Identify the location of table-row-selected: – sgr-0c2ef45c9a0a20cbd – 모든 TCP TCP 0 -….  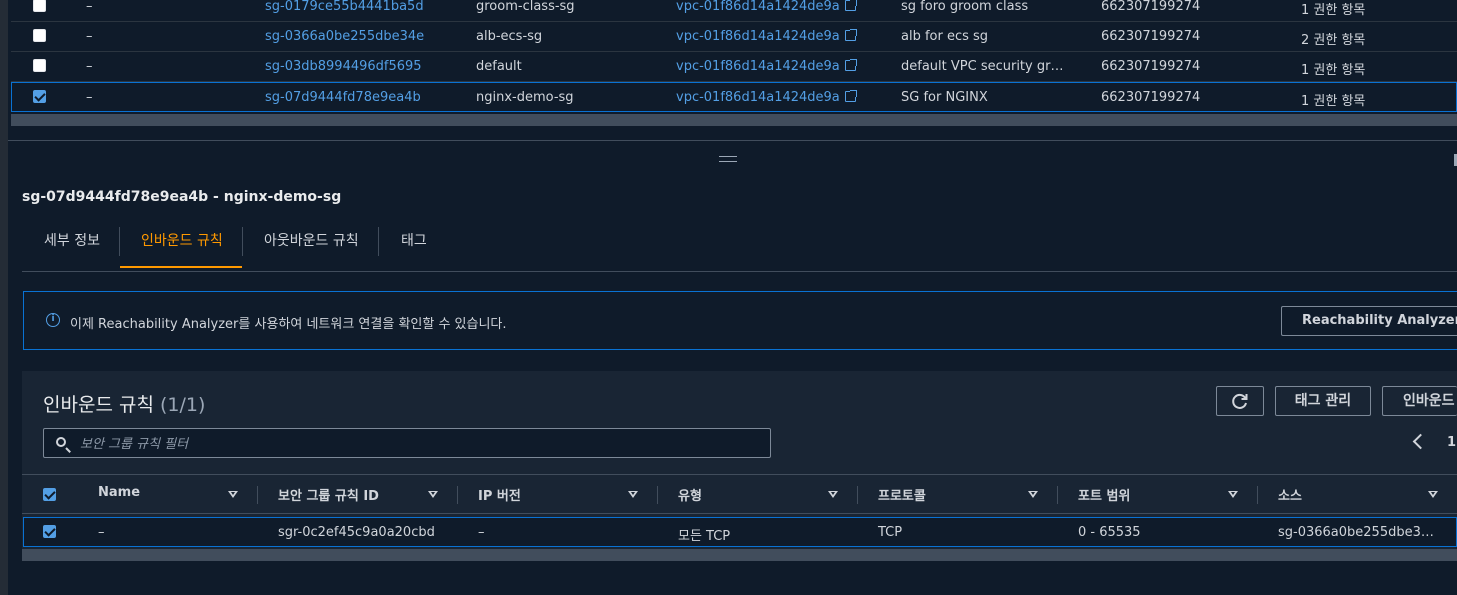
(740, 532).